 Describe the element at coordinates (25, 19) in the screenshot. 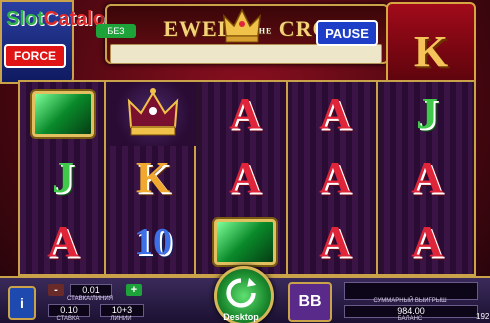

I see `logo-slot-text: Slot` at that location.